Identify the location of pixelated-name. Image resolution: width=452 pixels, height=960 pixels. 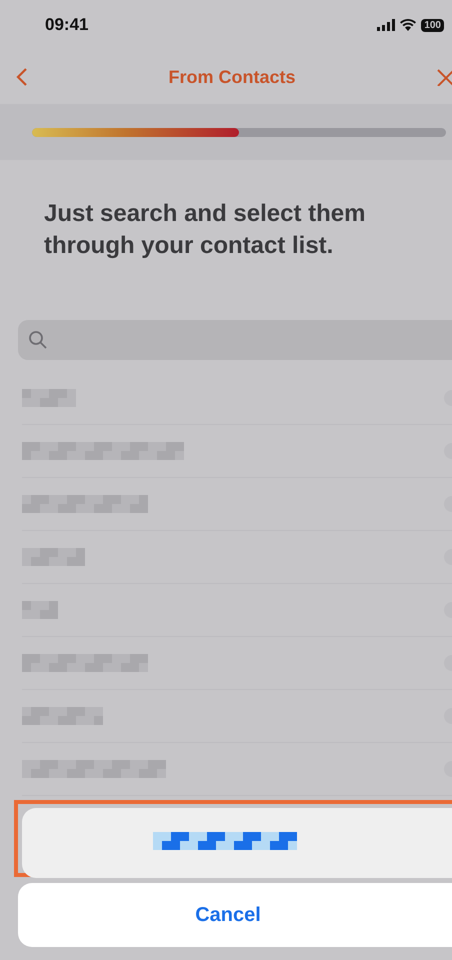
(54, 557).